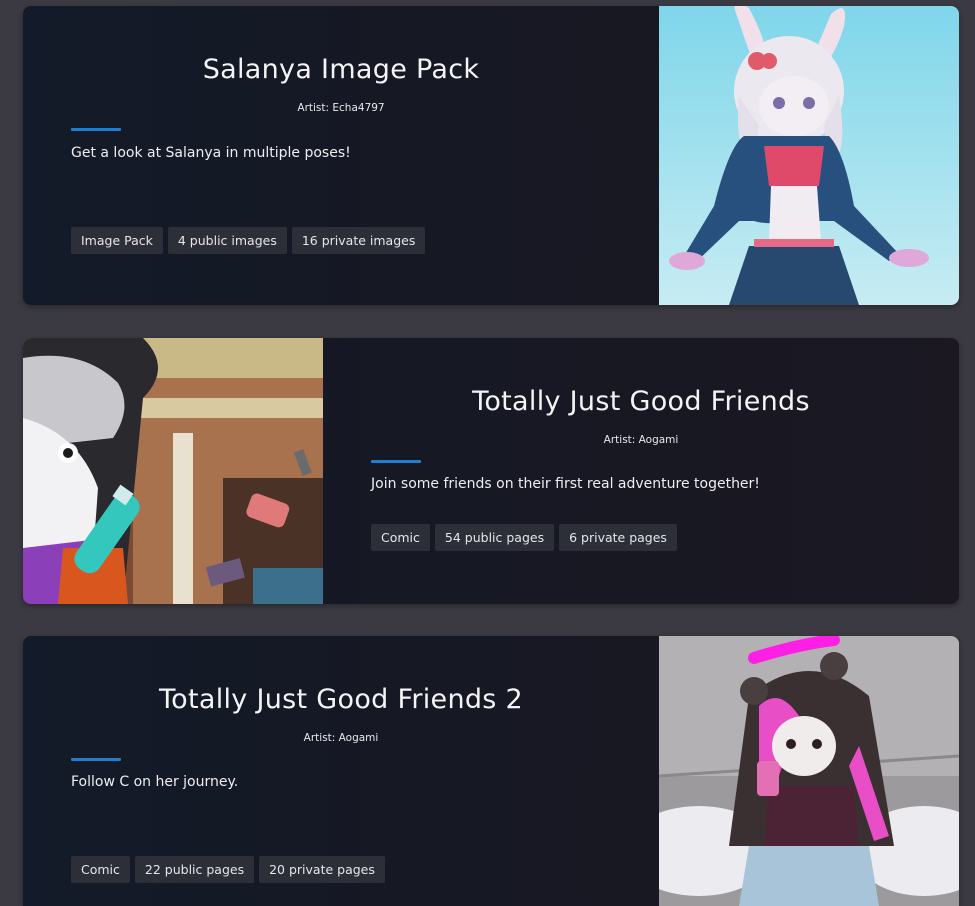 This screenshot has width=975, height=906. I want to click on tag-public-count: 22 public pages, so click(194, 869).